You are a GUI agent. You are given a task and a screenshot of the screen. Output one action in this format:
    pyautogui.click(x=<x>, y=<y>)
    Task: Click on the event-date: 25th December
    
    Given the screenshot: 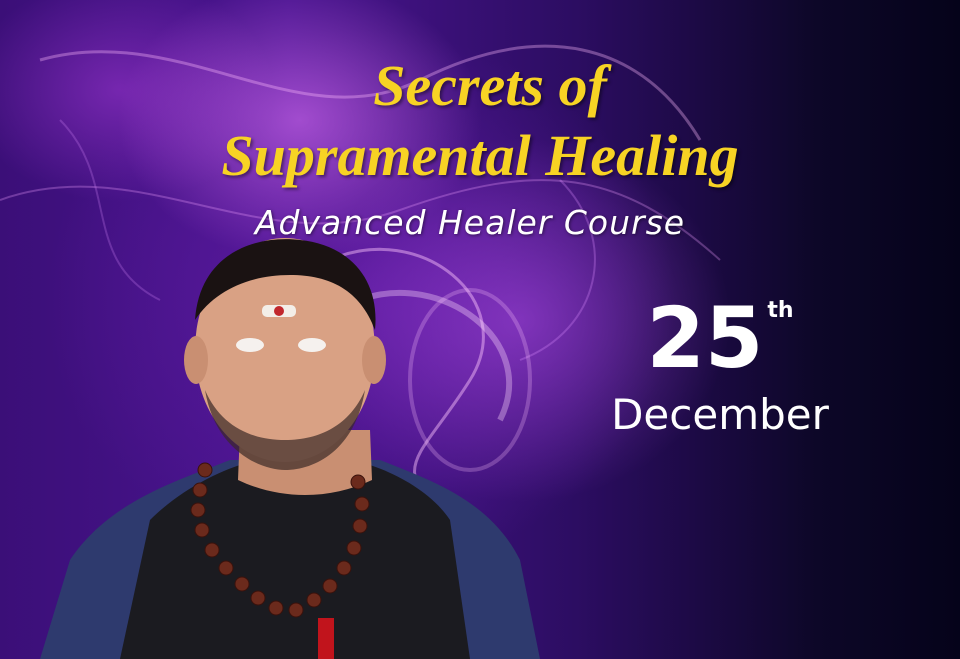 What is the action you would take?
    pyautogui.click(x=720, y=365)
    